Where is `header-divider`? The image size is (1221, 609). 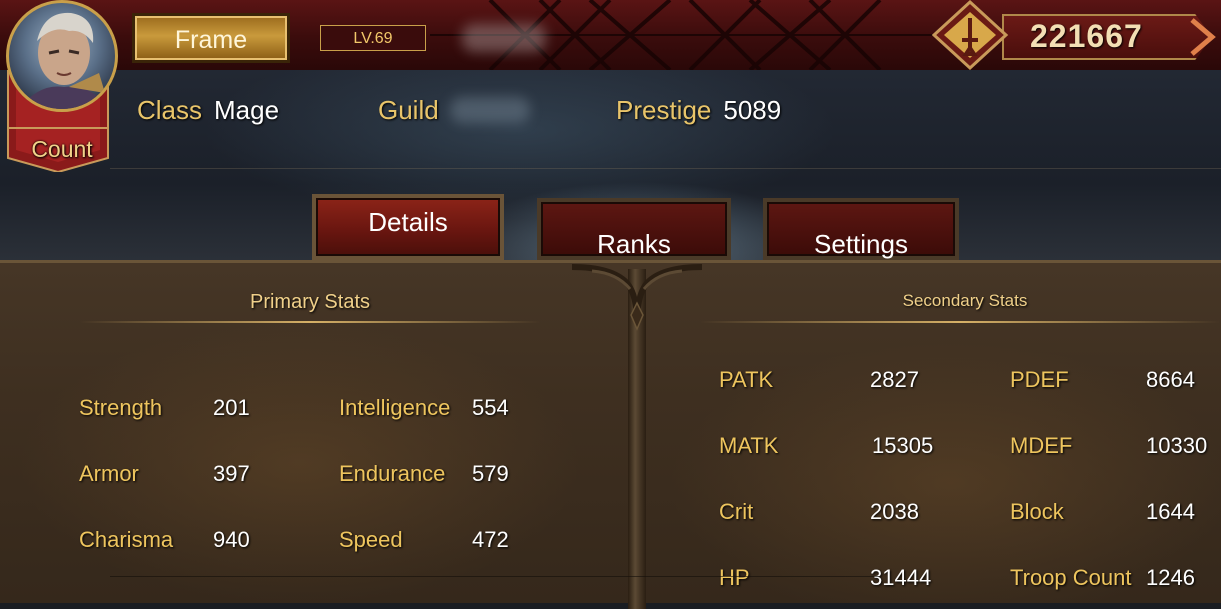 header-divider is located at coordinates (665, 168).